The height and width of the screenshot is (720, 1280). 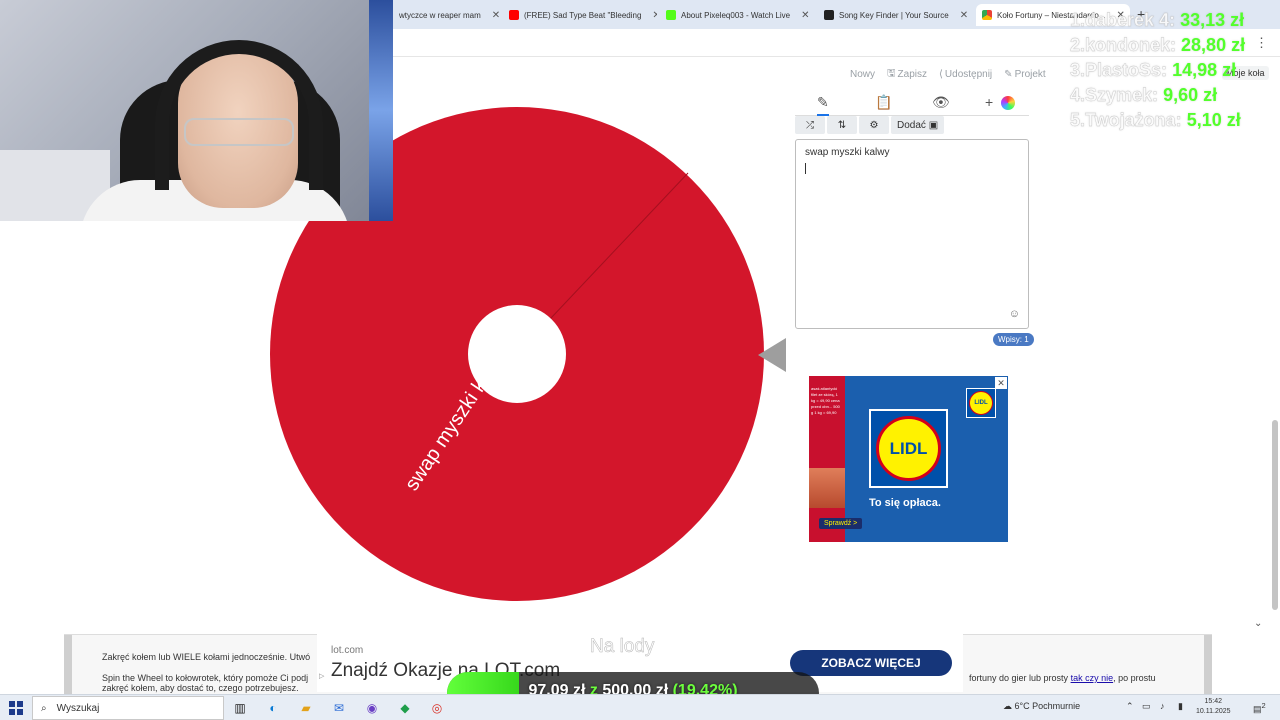 What do you see at coordinates (810, 125) in the screenshot?
I see `shuffle-button: ⤮` at bounding box center [810, 125].